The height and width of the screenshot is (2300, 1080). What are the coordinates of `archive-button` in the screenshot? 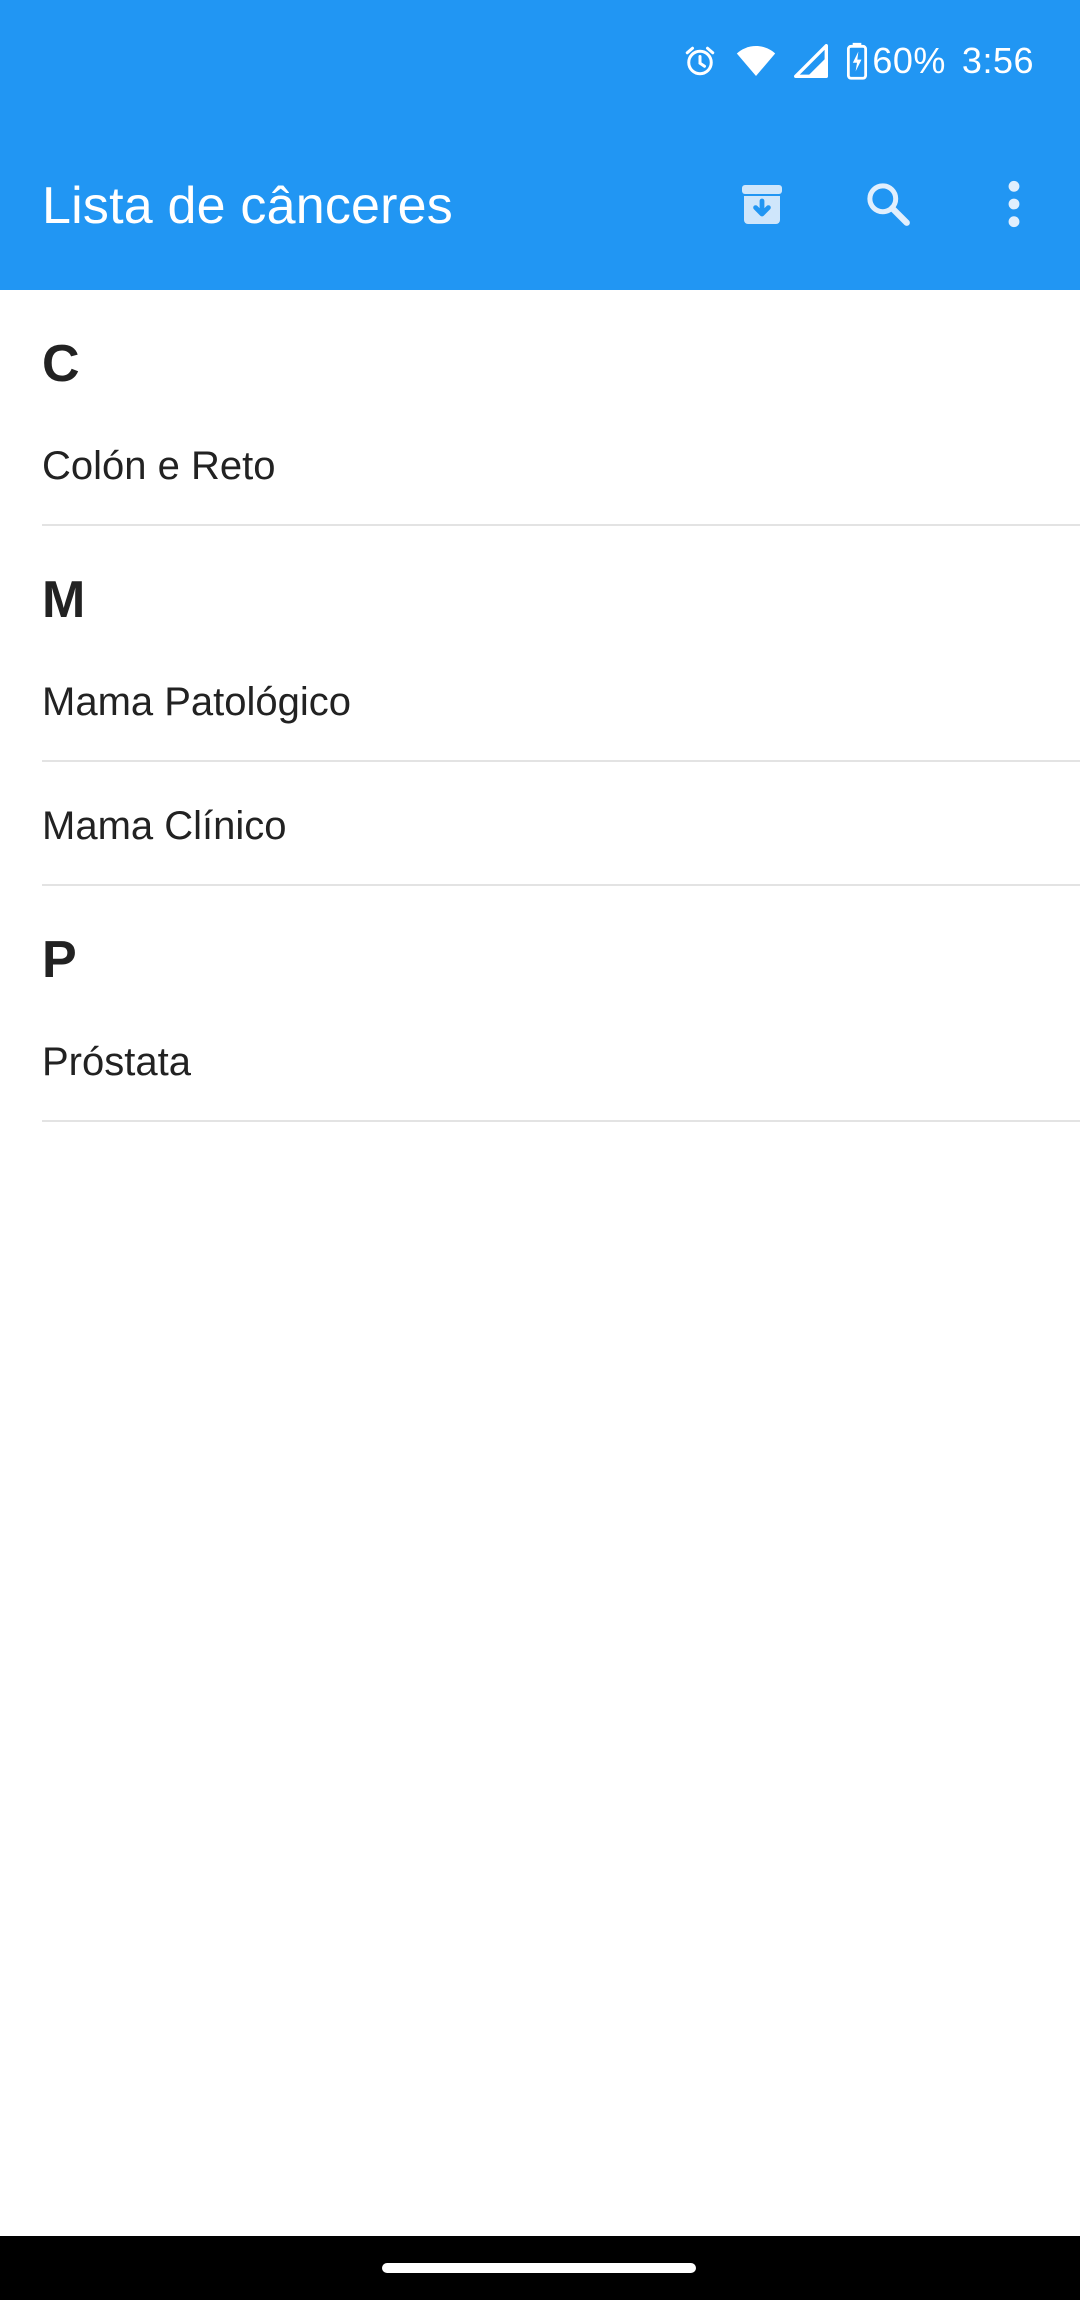 It's located at (762, 206).